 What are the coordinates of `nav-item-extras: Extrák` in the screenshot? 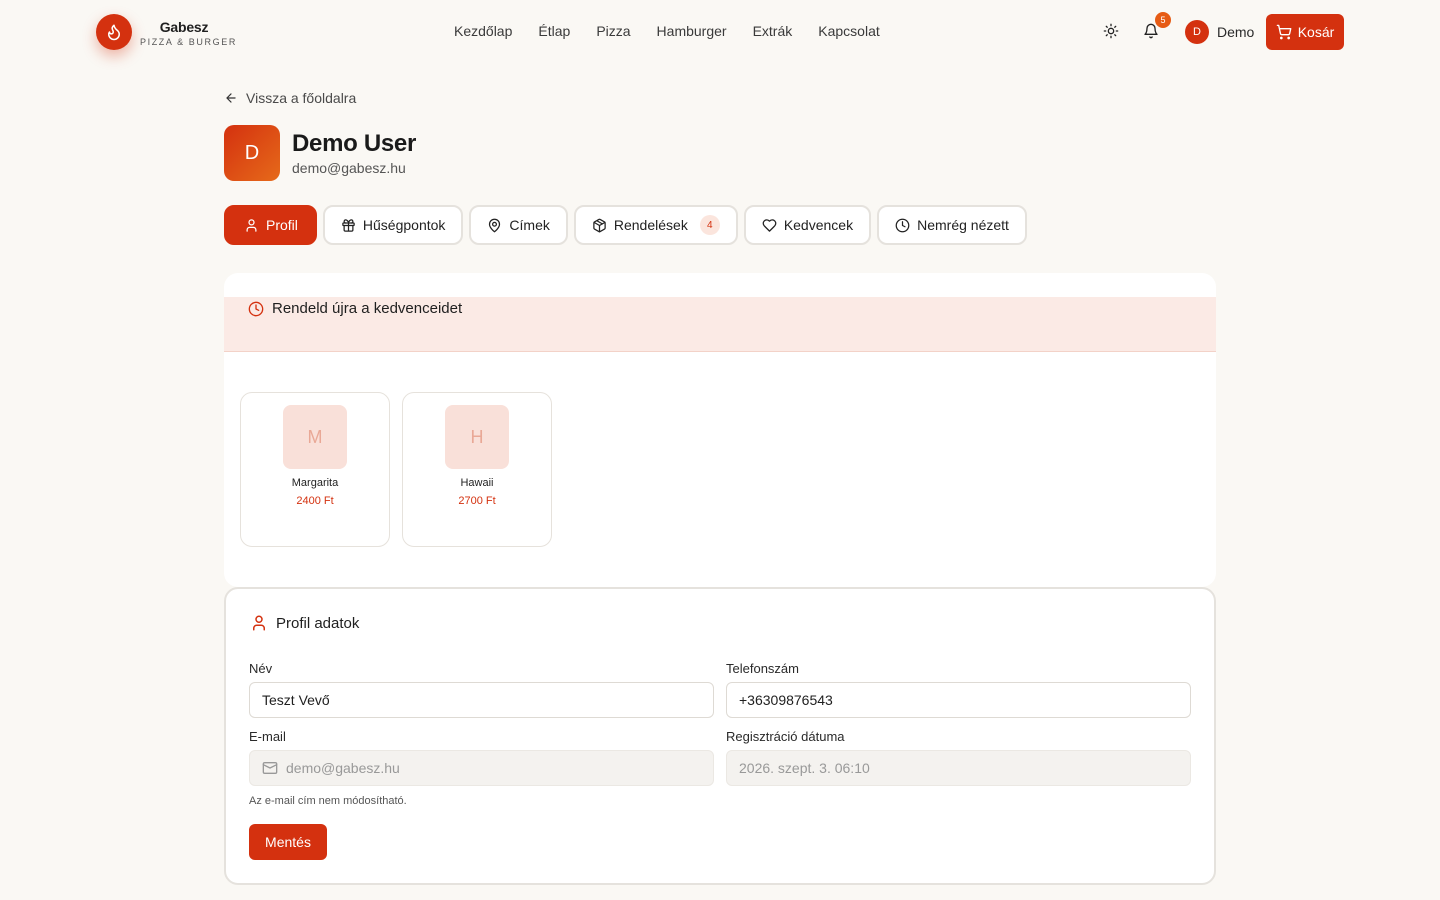 It's located at (773, 31).